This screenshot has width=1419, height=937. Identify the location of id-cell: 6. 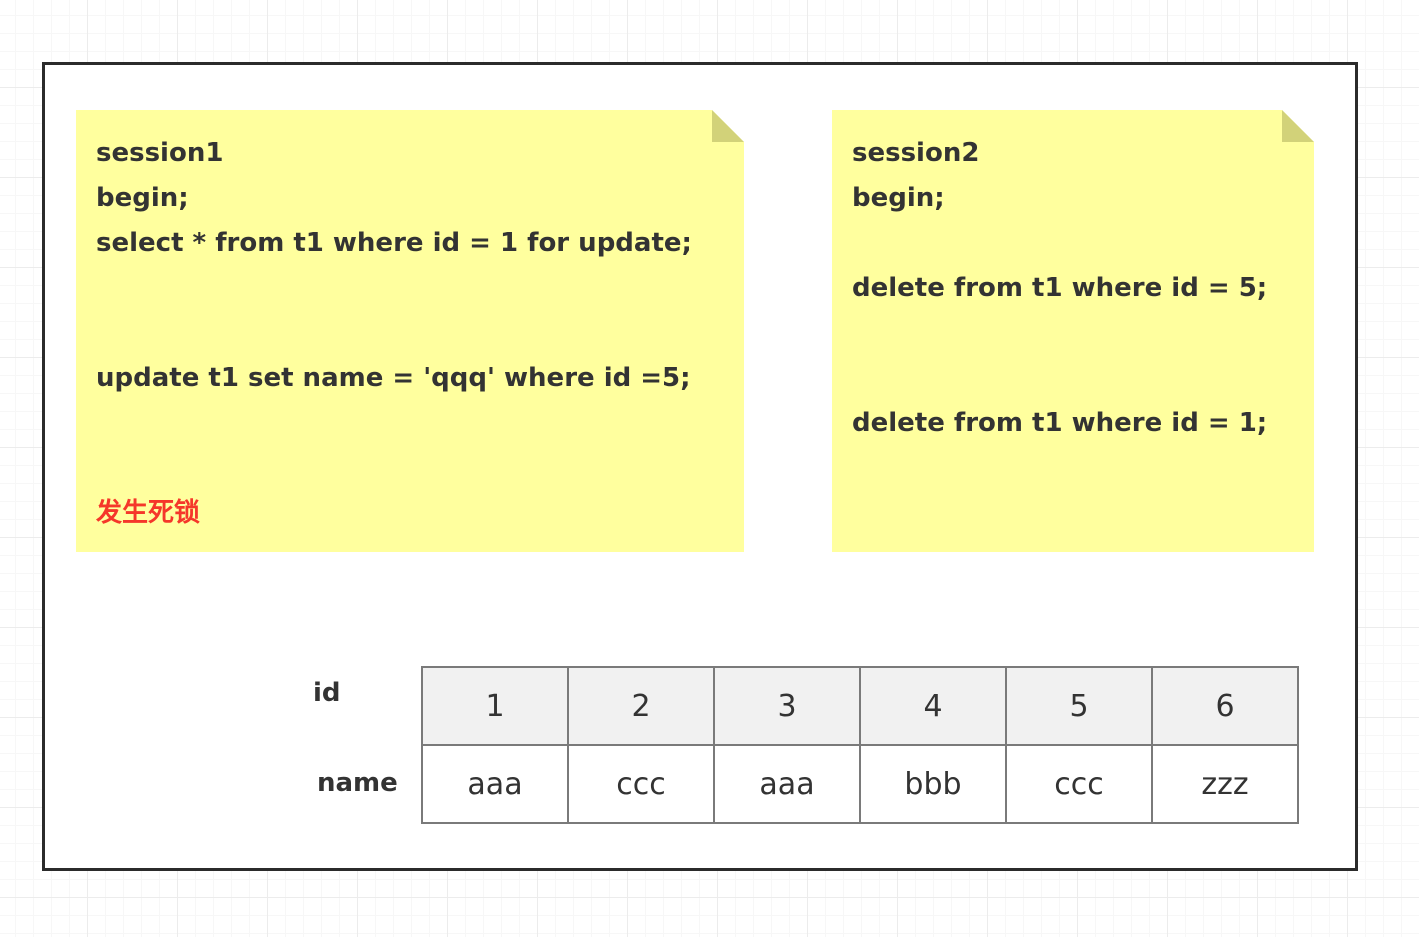
(1225, 706).